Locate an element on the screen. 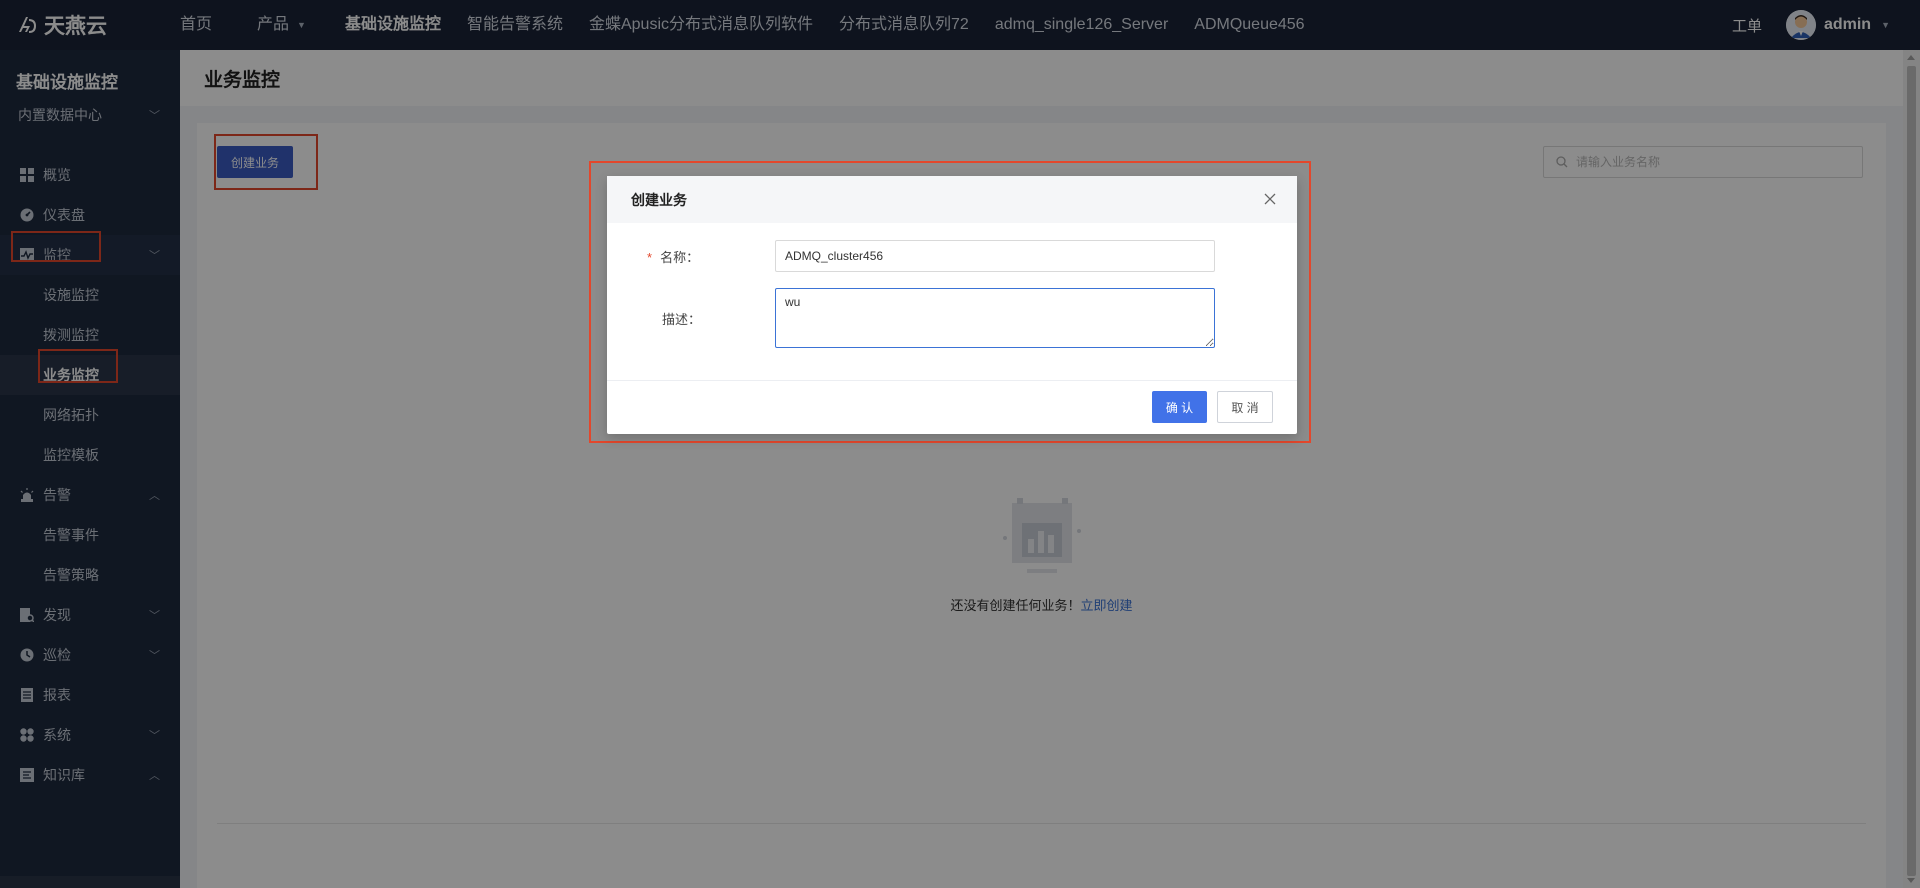  name-label-text: 名称： is located at coordinates (680, 257).